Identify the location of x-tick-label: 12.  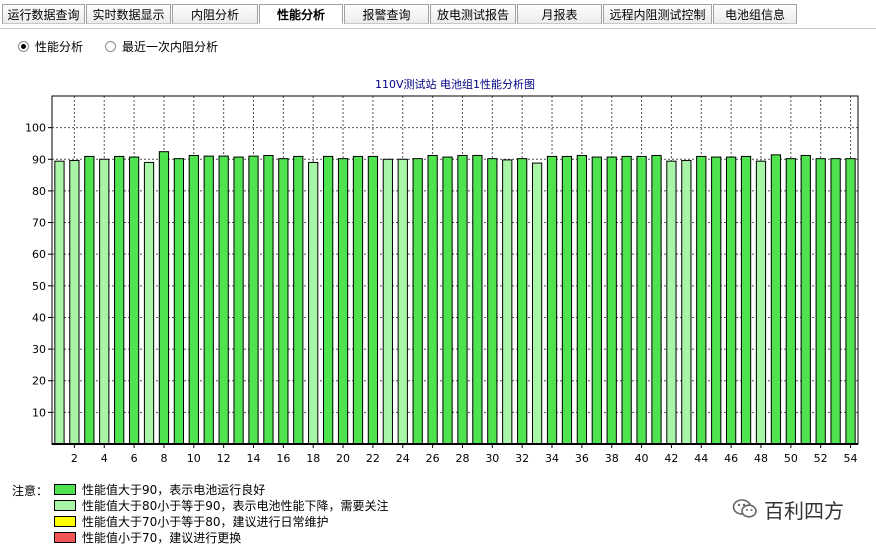
(224, 458).